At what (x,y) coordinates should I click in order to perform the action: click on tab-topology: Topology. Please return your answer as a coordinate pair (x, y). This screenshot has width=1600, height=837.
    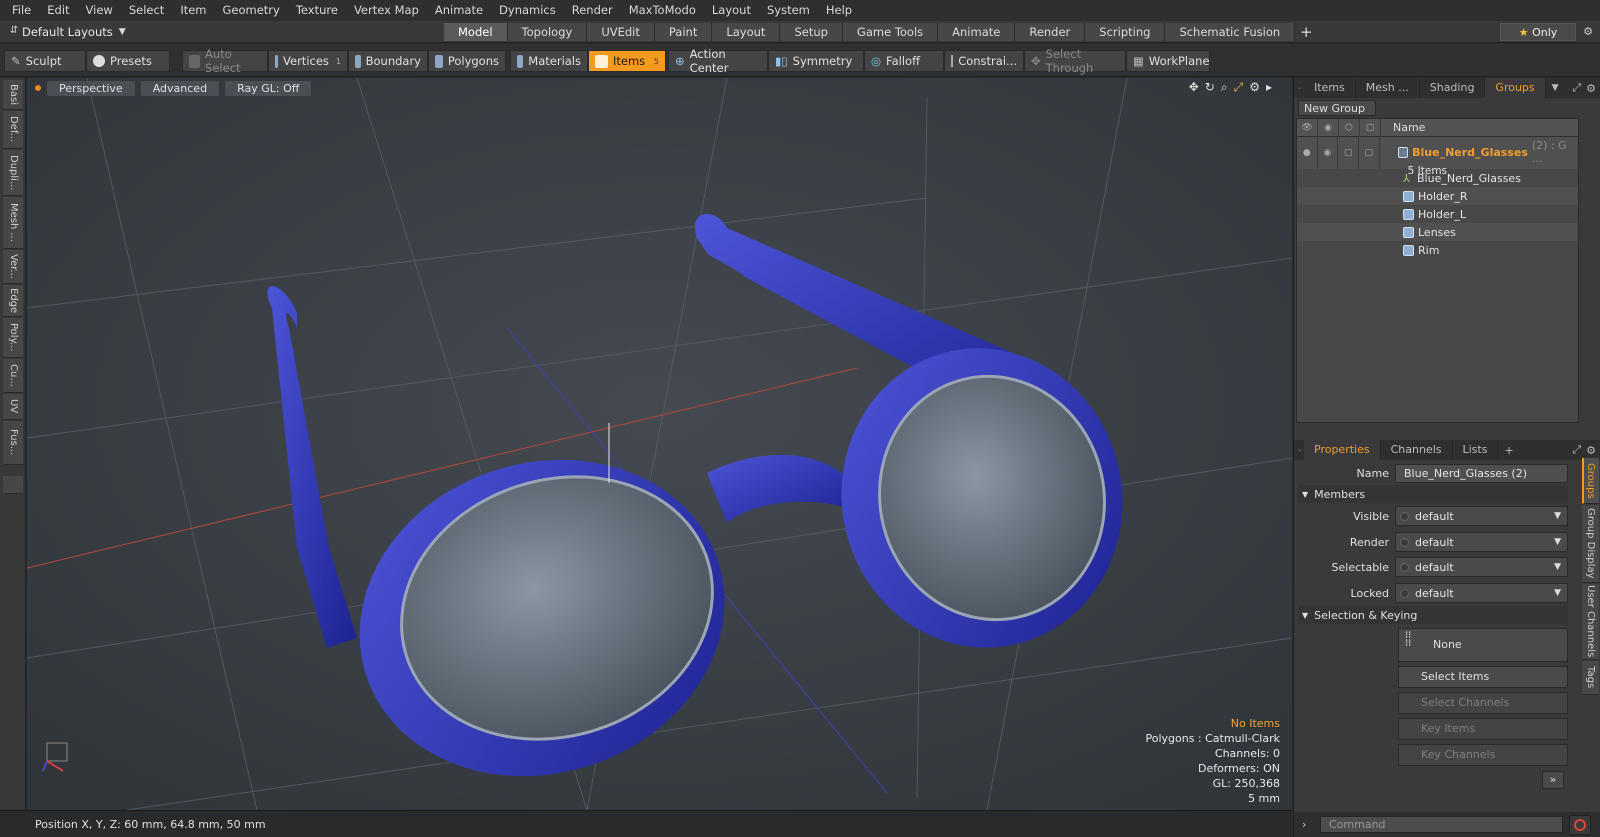
    Looking at the image, I should click on (547, 32).